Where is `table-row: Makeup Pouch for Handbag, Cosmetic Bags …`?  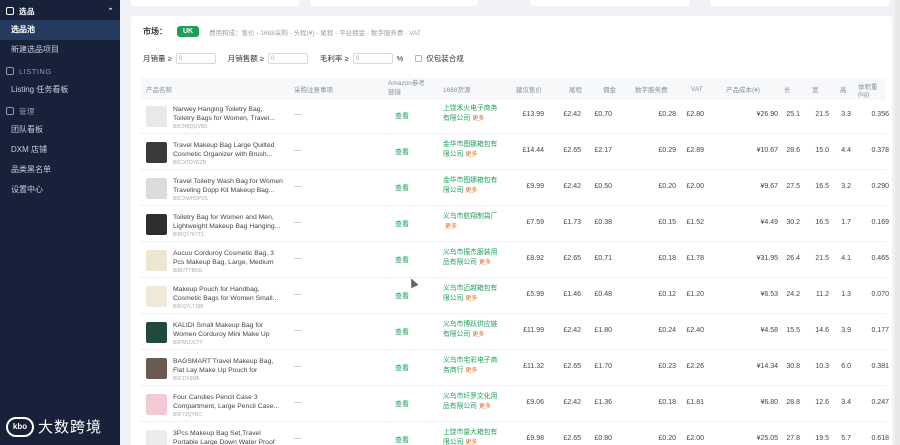 table-row: Makeup Pouch for Handbag, Cosmetic Bags … is located at coordinates (515, 297).